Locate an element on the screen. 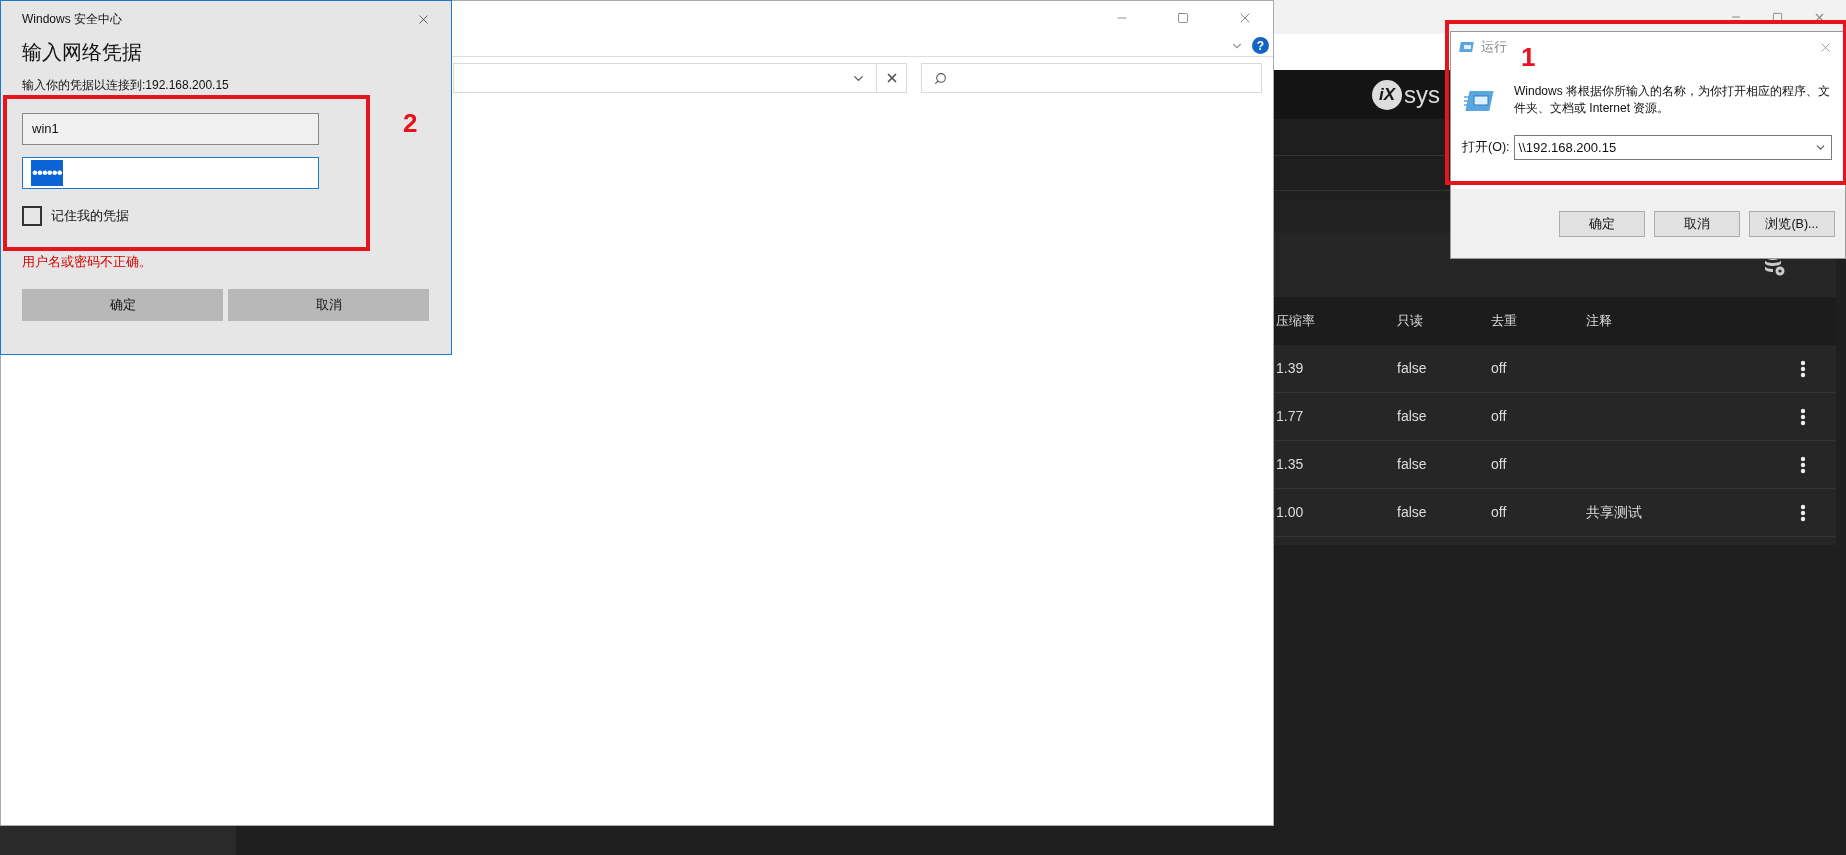  checkbox is located at coordinates (32, 216).